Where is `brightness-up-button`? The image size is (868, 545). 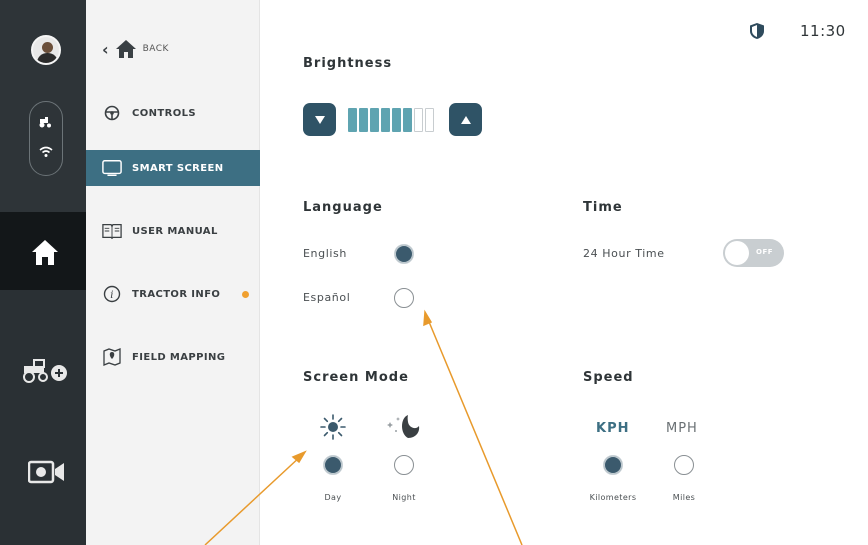 brightness-up-button is located at coordinates (465, 119).